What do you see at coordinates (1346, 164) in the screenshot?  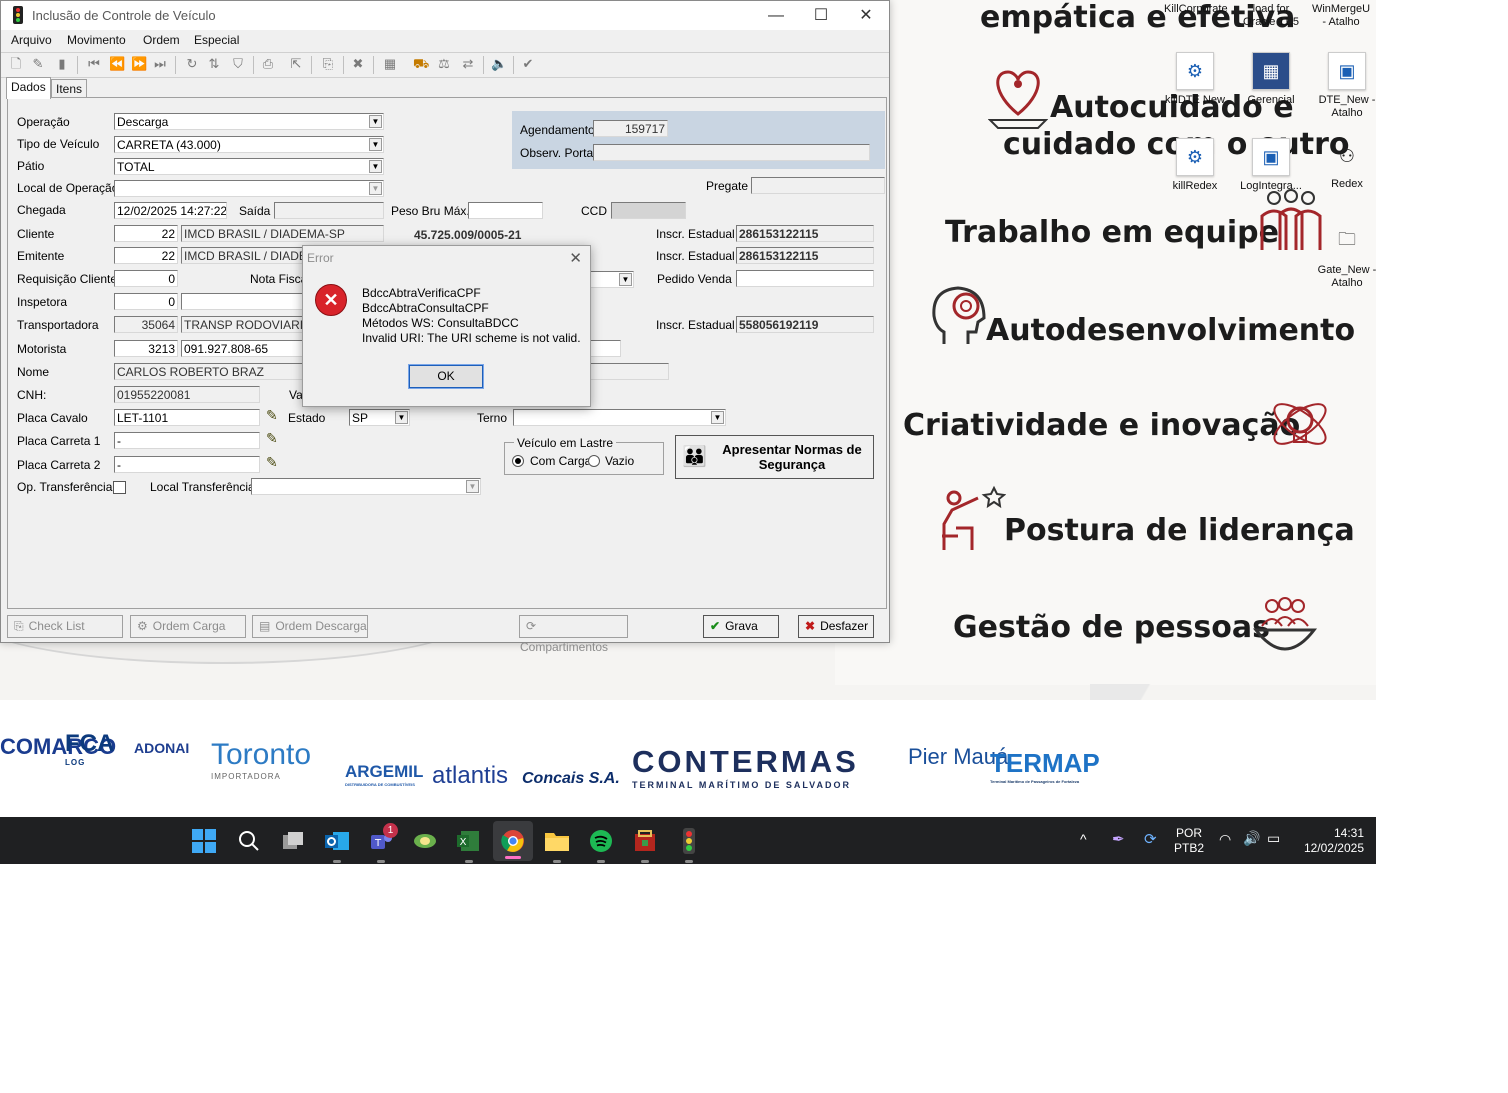 I see `desktop-icon-redex: ⚇ Redex` at bounding box center [1346, 164].